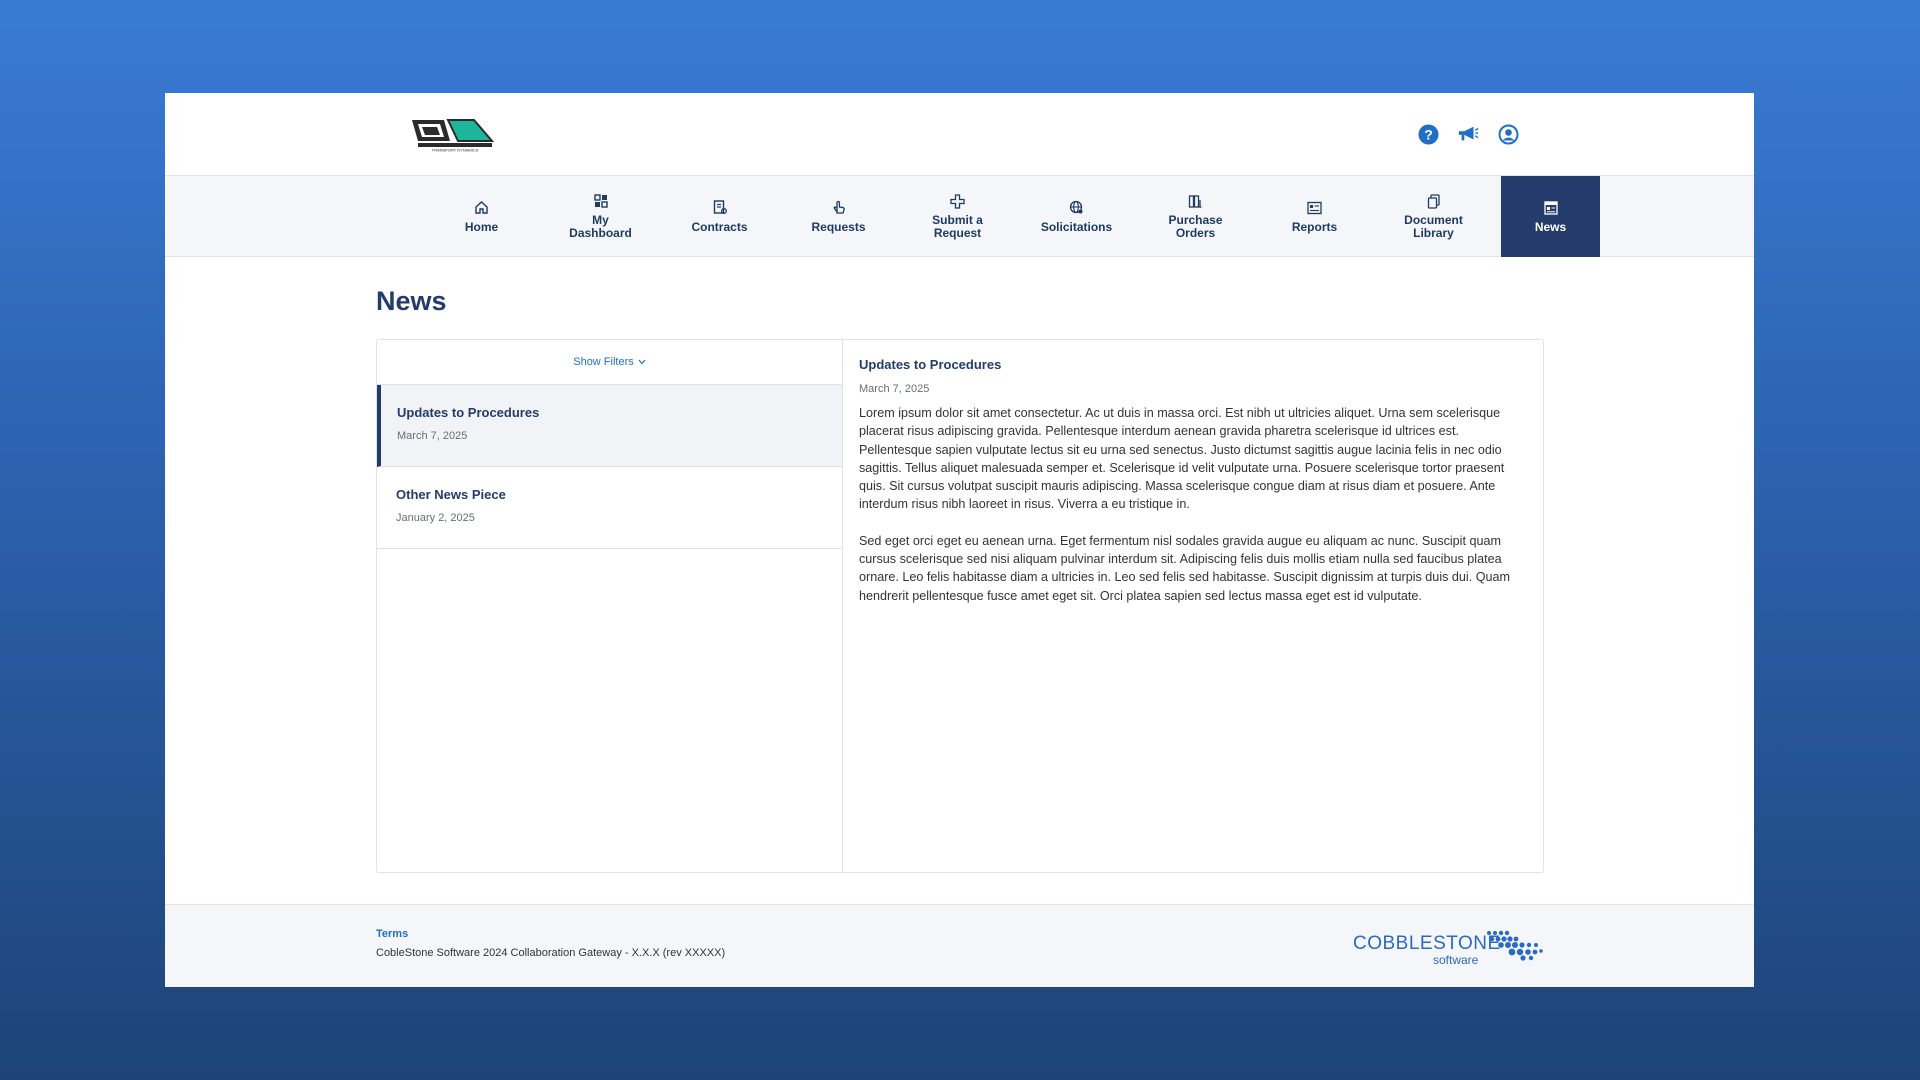 Image resolution: width=1920 pixels, height=1080 pixels. Describe the element at coordinates (453, 135) in the screenshot. I see `company-logo: TRANSPORT DYNAMICS` at that location.